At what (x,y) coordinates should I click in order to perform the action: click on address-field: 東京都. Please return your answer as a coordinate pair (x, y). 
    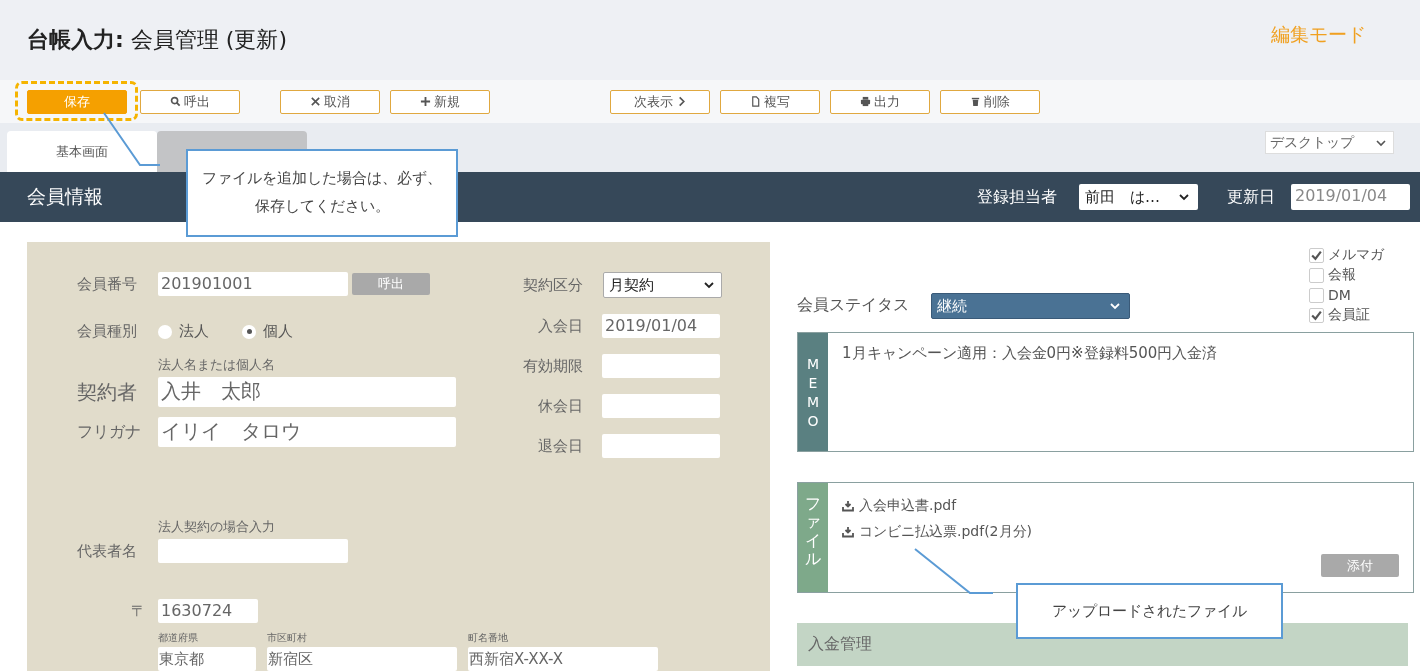
    Looking at the image, I should click on (207, 659).